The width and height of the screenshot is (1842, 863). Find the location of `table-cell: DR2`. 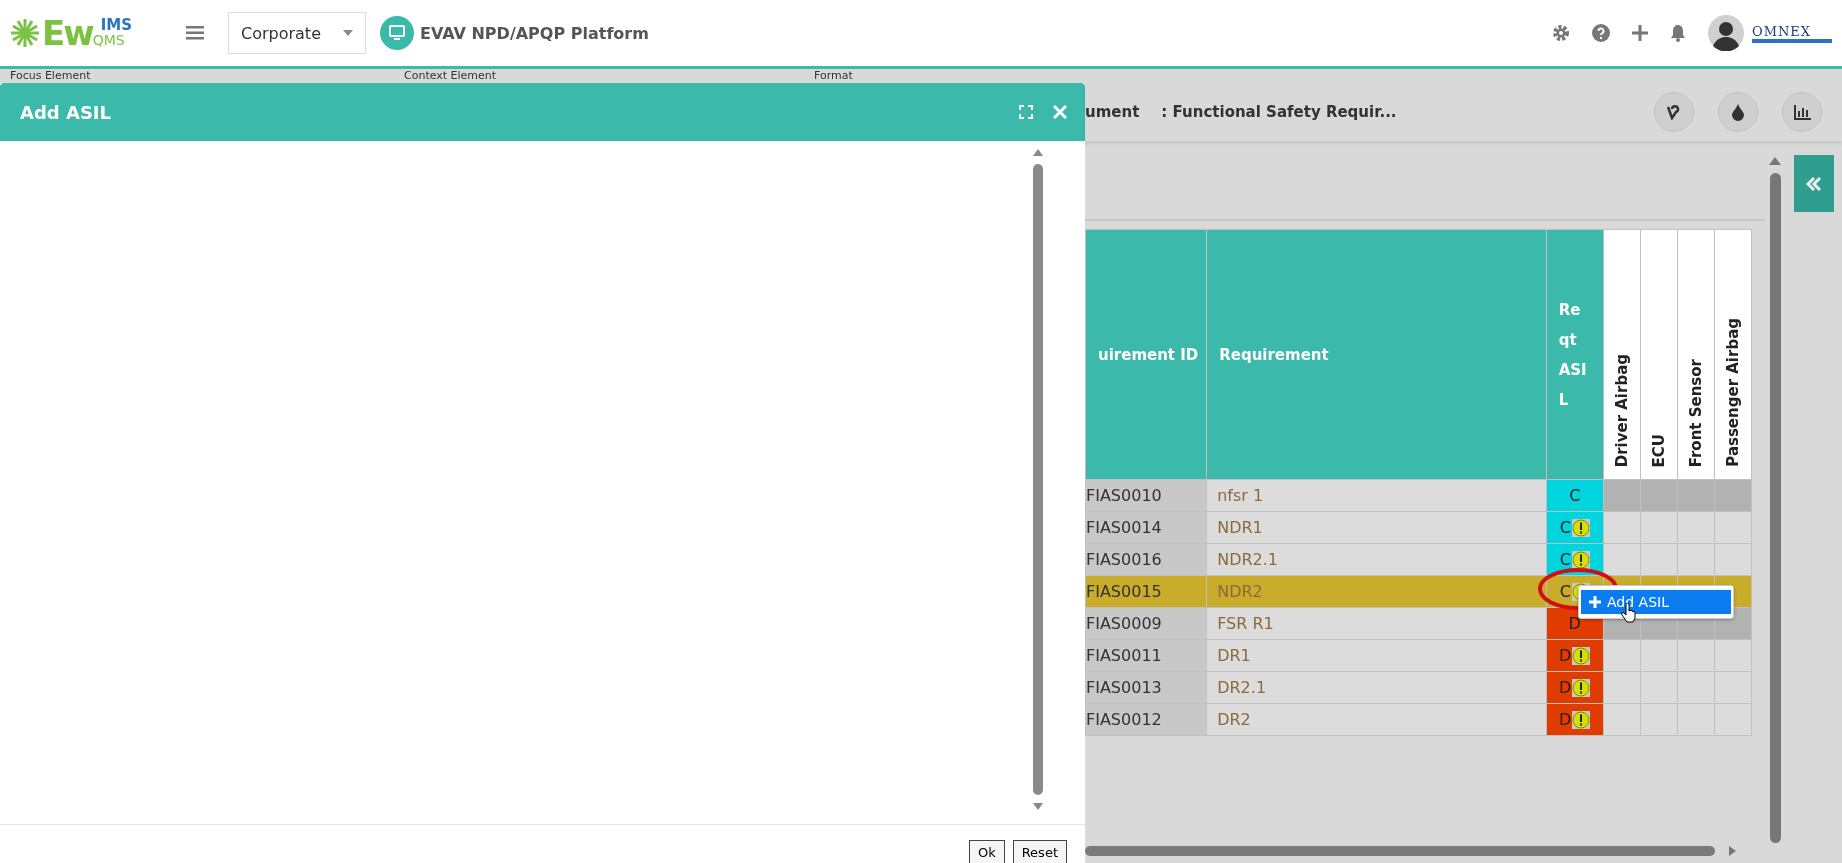

table-cell: DR2 is located at coordinates (1376, 719).